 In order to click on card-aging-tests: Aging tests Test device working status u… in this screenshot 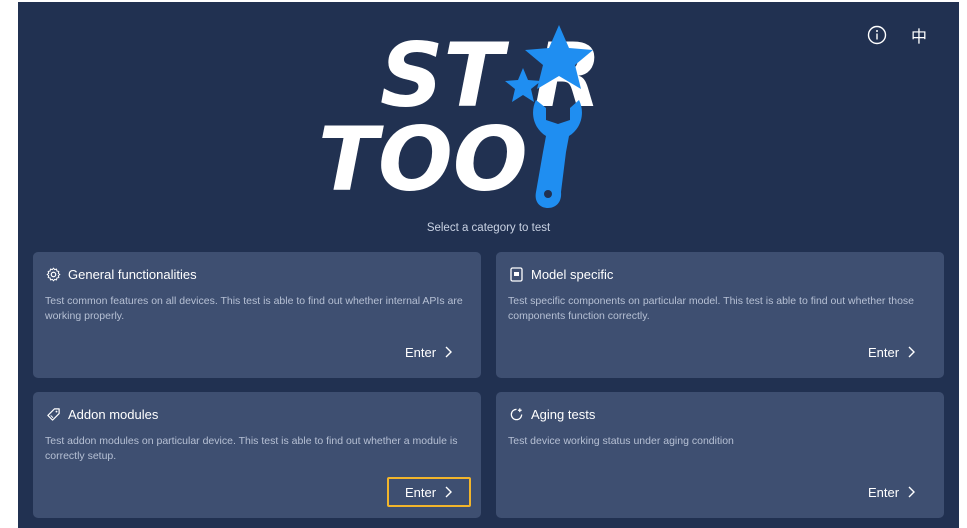, I will do `click(720, 455)`.